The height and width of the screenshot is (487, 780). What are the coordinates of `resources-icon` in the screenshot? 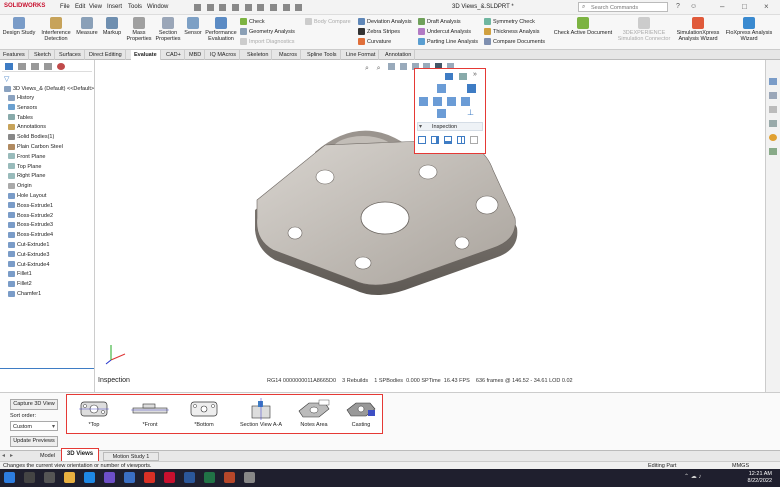 It's located at (773, 81).